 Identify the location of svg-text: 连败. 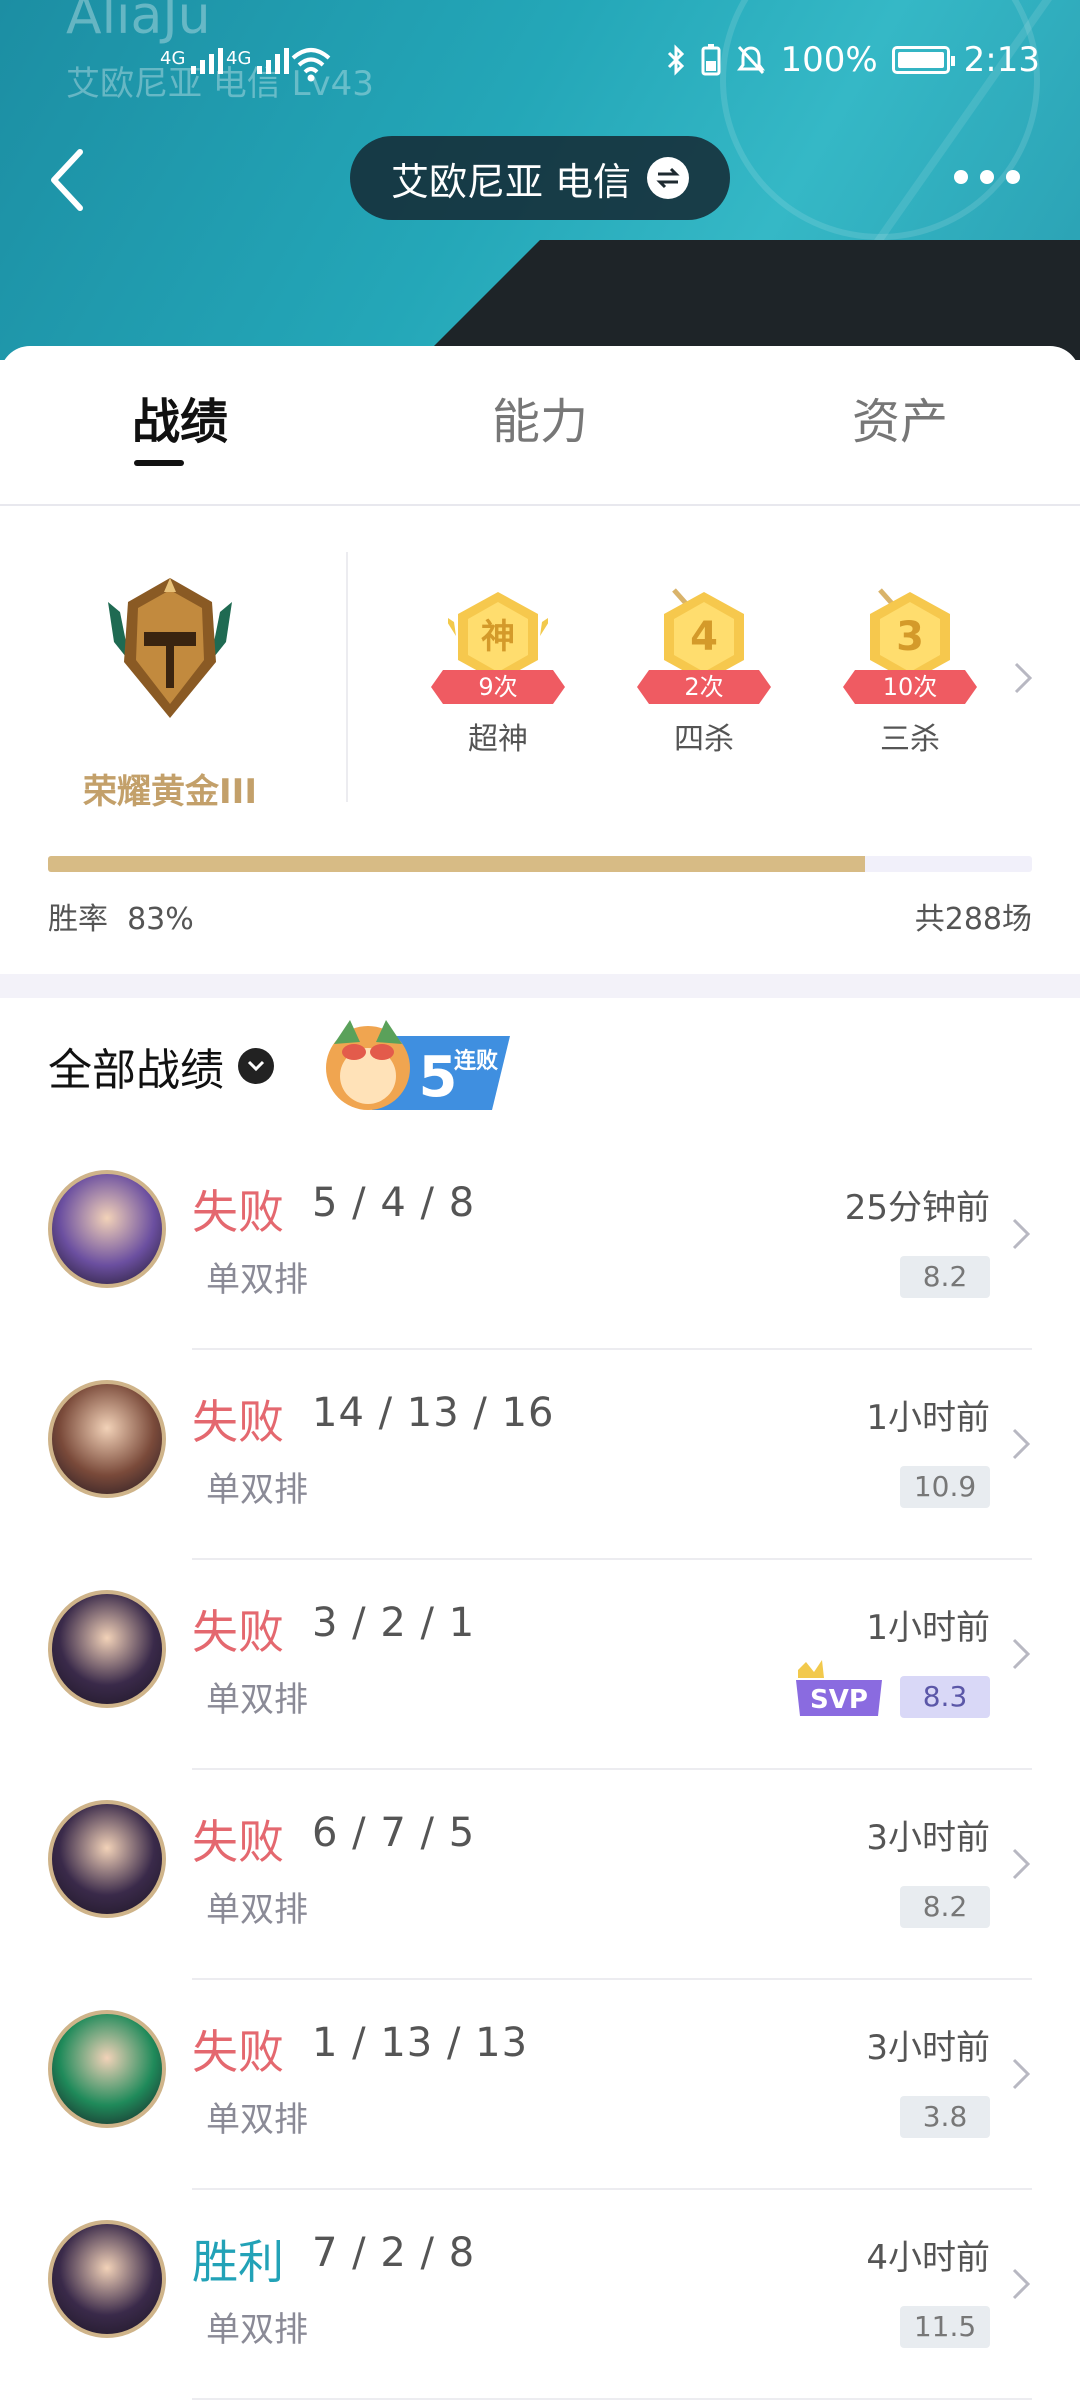
(476, 1061).